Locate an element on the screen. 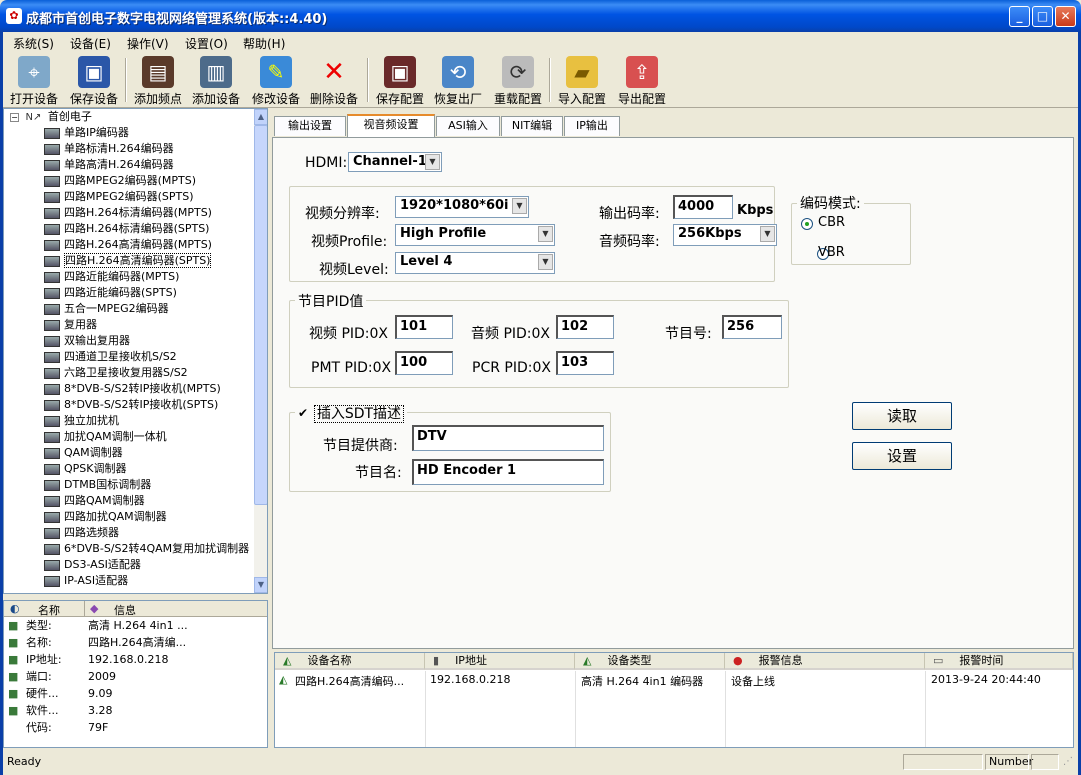  chevron-down-icon: ▼ is located at coordinates (432, 162).